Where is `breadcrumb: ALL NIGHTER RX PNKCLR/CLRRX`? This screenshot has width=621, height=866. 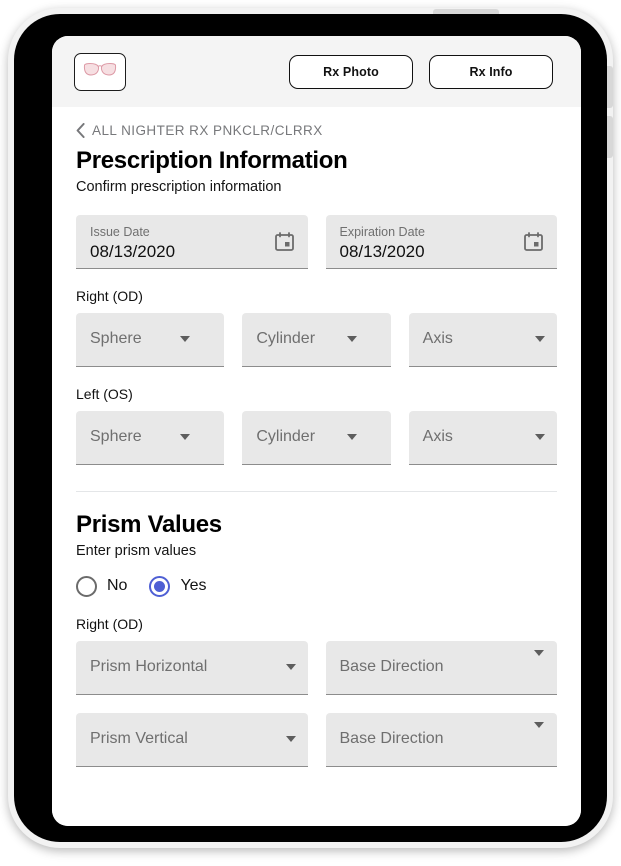
breadcrumb: ALL NIGHTER RX PNKCLR/CLRRX is located at coordinates (316, 130).